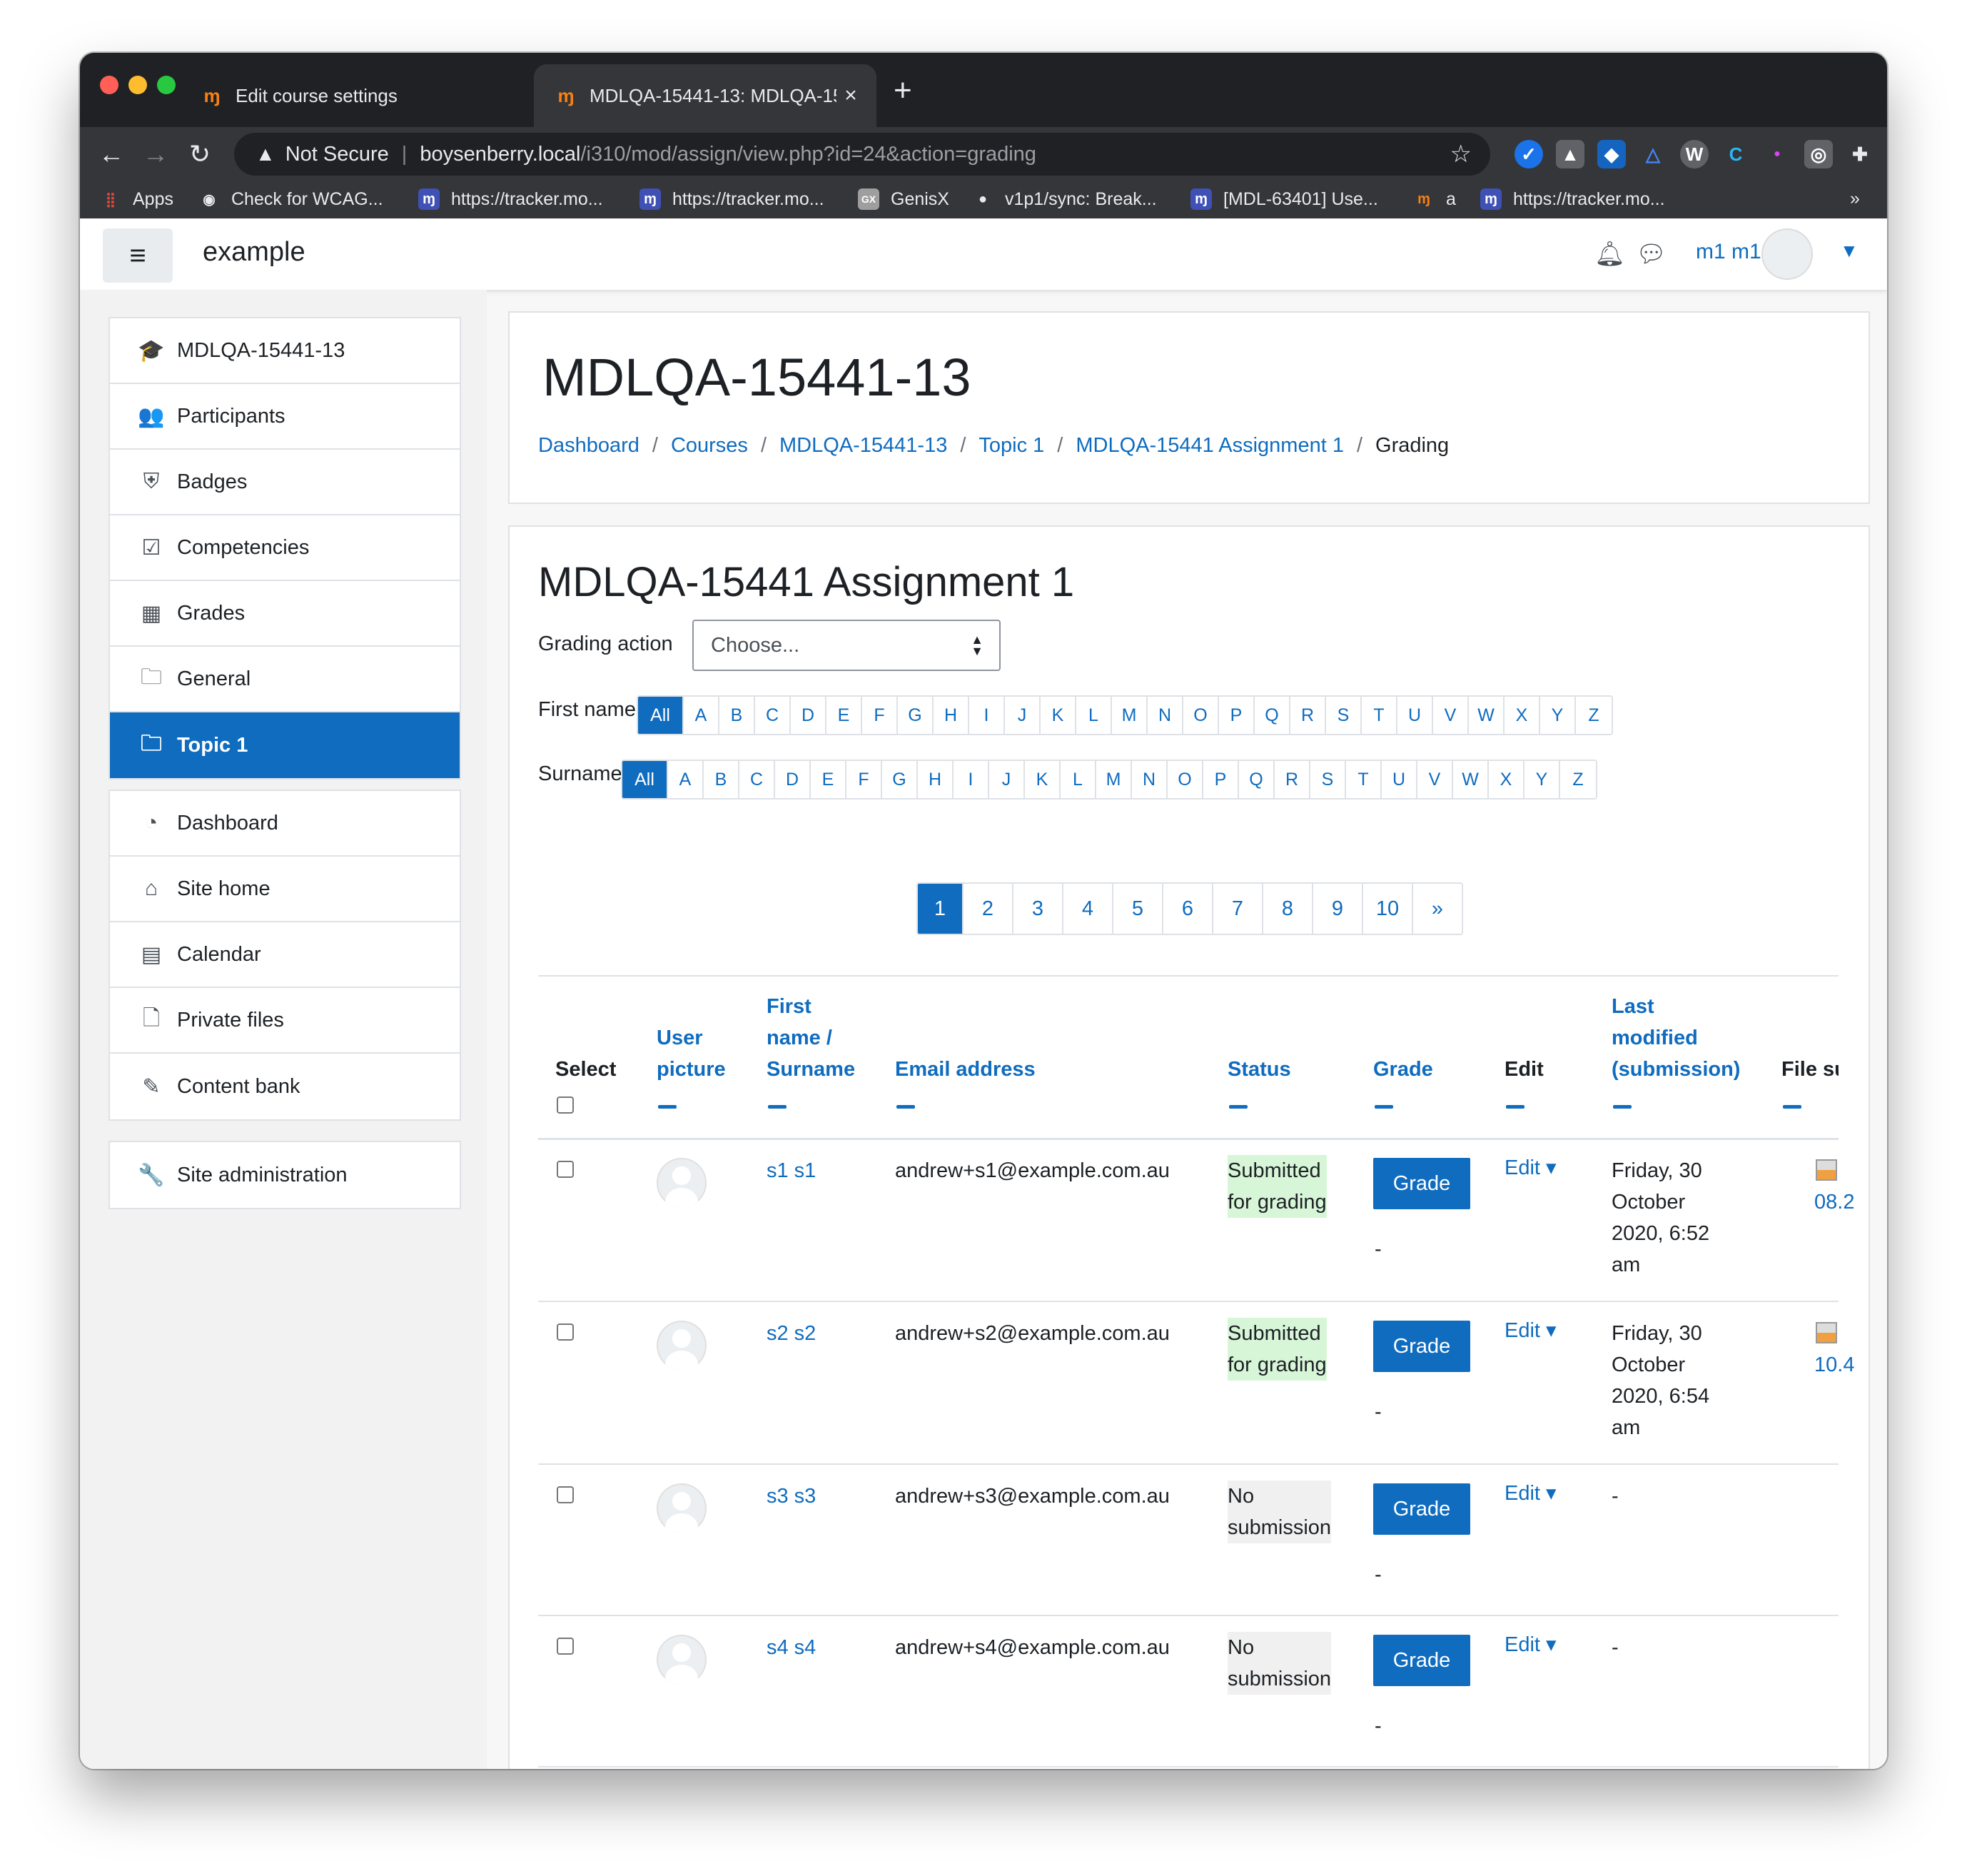  I want to click on back-arrow-icon: ←, so click(111, 154).